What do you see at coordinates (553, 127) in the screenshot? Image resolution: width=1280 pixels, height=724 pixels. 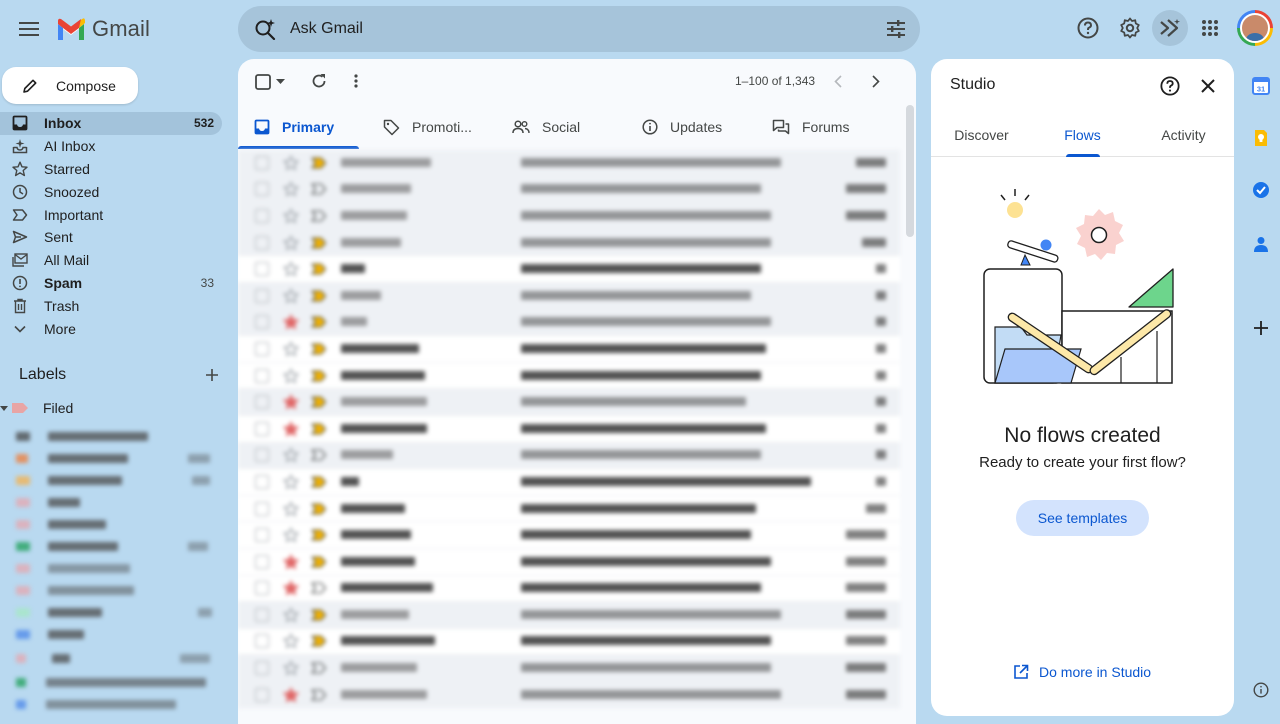 I see `tab-social: Social` at bounding box center [553, 127].